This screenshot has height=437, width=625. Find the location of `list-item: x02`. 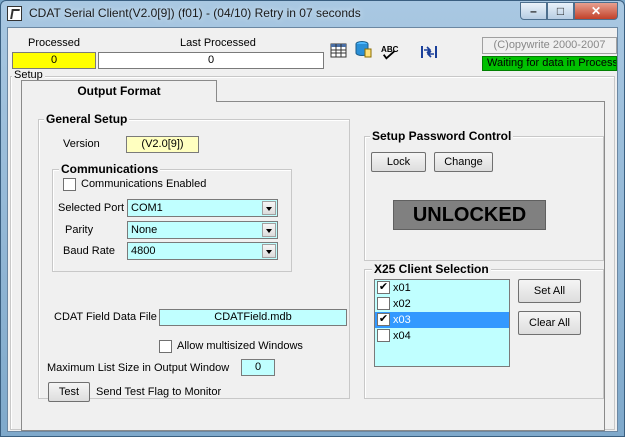

list-item: x02 is located at coordinates (442, 304).